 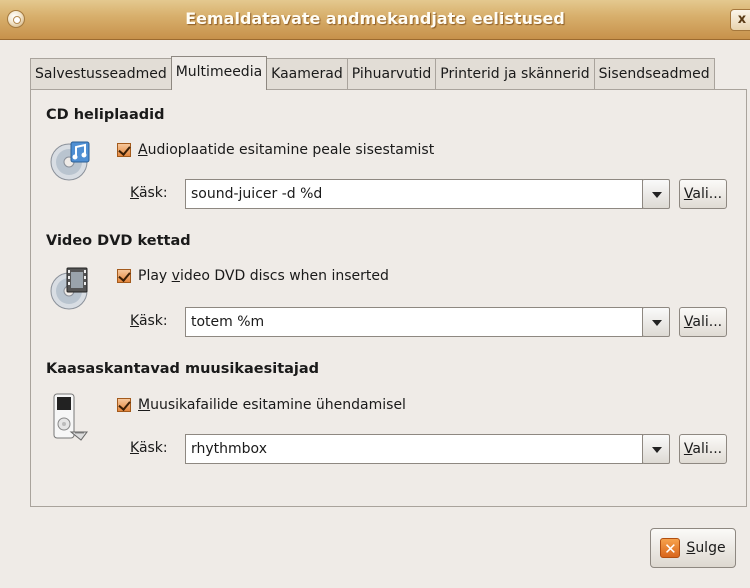 What do you see at coordinates (656, 194) in the screenshot?
I see `cd-command-dropdown` at bounding box center [656, 194].